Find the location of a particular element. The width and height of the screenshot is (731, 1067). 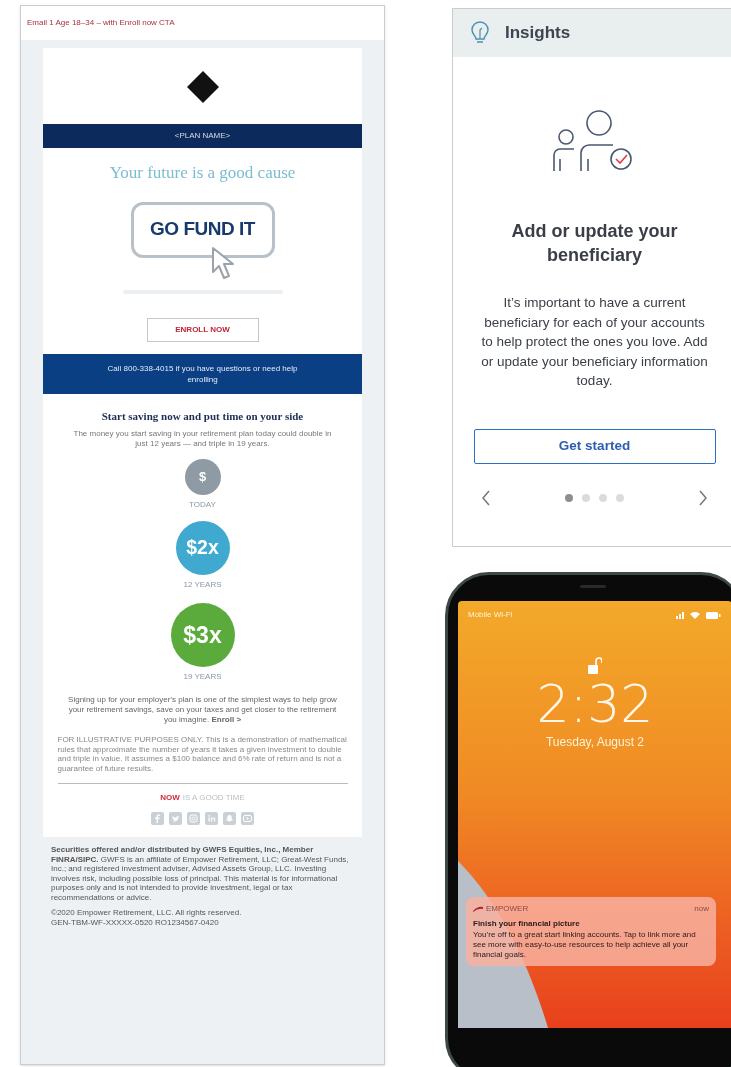

intro-text: The money you start saving in your retirement plan today could double in just 12 years — and triple in 19 years. is located at coordinates (202, 439).